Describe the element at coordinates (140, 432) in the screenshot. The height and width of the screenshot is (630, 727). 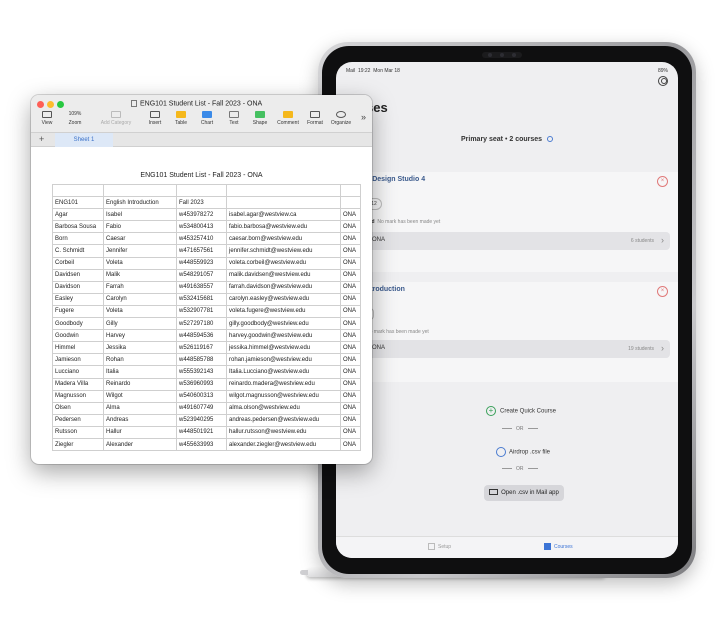
I see `table-cell: Hallur` at that location.